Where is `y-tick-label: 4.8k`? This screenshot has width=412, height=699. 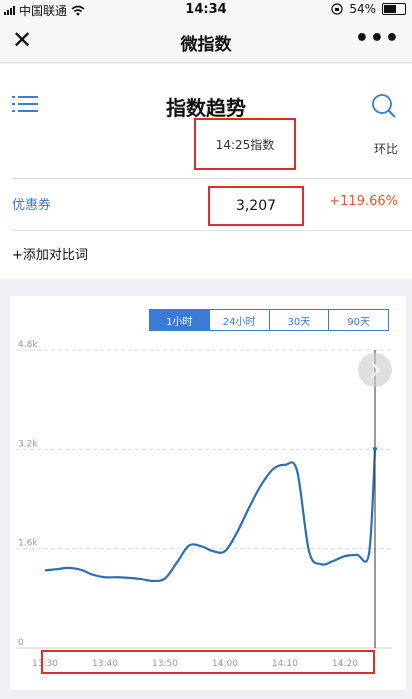 y-tick-label: 4.8k is located at coordinates (28, 345).